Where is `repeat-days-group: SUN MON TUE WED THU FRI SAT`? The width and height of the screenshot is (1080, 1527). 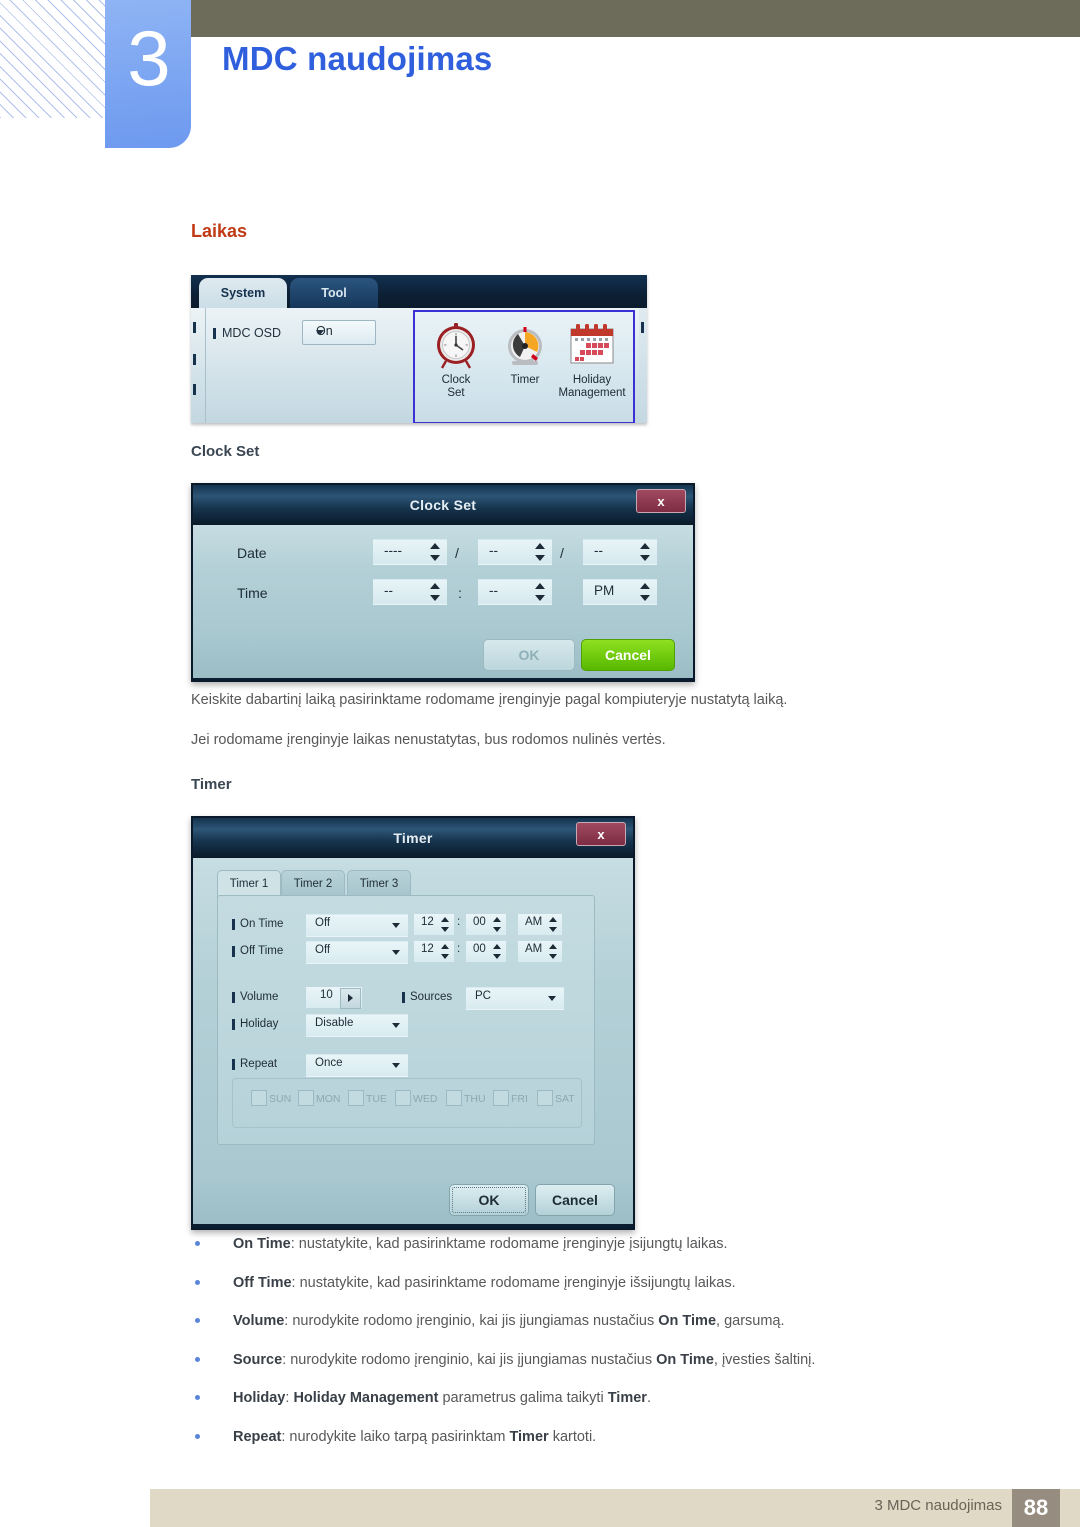
repeat-days-group: SUN MON TUE WED THU FRI SAT is located at coordinates (407, 1103).